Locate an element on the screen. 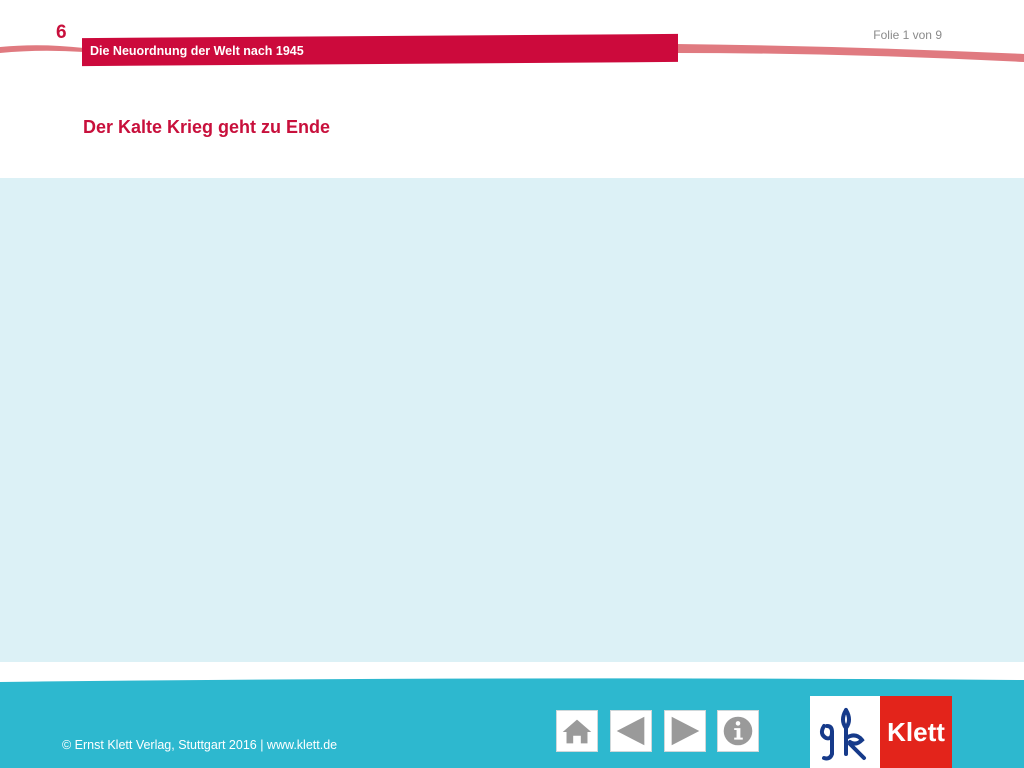  home-button is located at coordinates (577, 731).